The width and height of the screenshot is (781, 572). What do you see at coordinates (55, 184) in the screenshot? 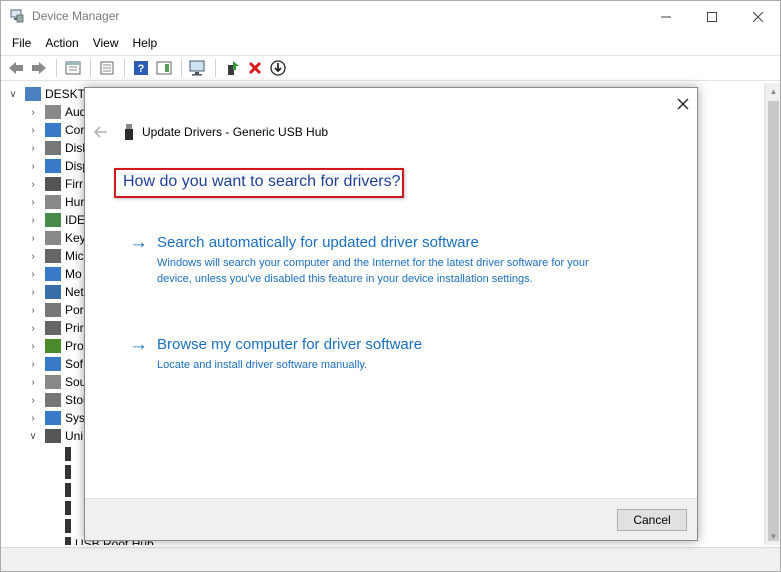
I see `tree-category: › Firr` at bounding box center [55, 184].